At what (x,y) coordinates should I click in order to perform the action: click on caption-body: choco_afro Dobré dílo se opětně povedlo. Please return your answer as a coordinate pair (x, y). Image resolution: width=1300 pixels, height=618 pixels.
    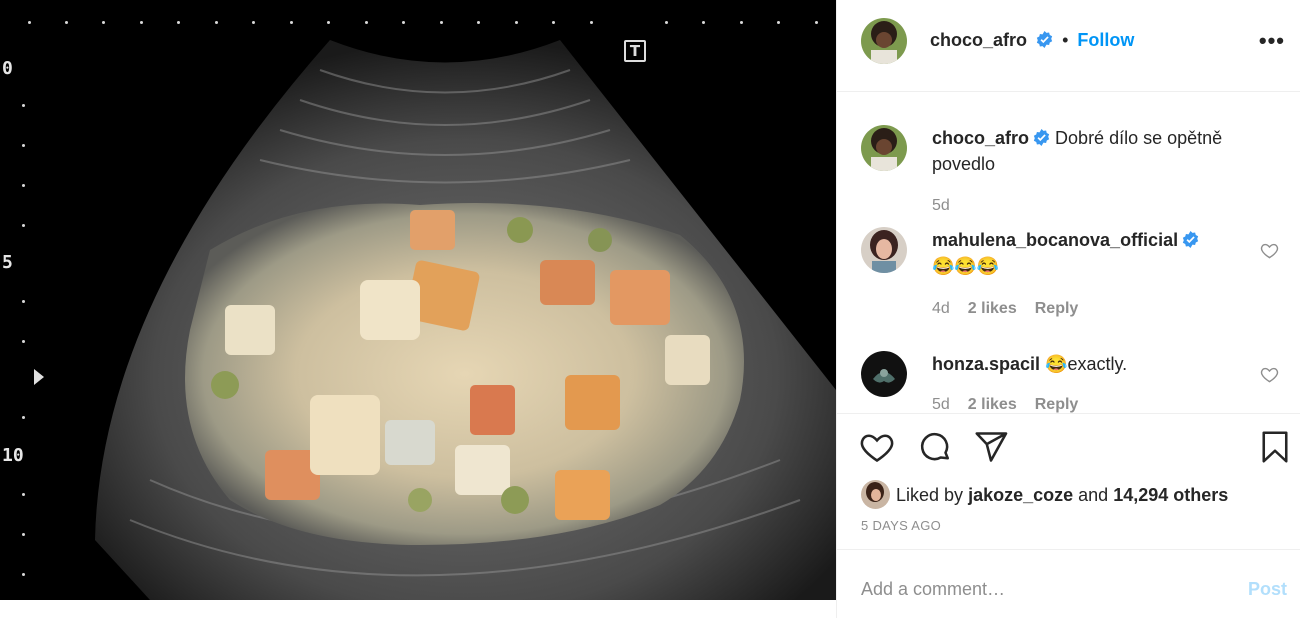
    Looking at the image, I should click on (1092, 151).